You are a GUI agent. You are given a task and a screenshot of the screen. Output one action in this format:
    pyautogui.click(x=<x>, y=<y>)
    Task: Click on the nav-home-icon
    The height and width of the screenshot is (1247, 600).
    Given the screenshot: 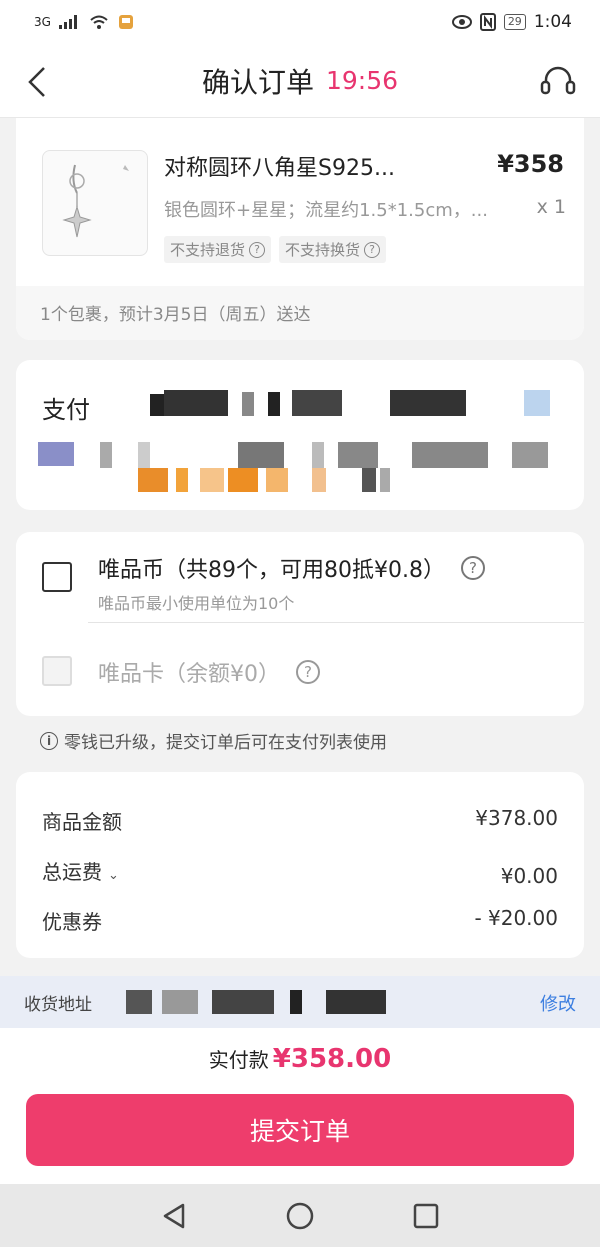 What is the action you would take?
    pyautogui.click(x=300, y=1216)
    